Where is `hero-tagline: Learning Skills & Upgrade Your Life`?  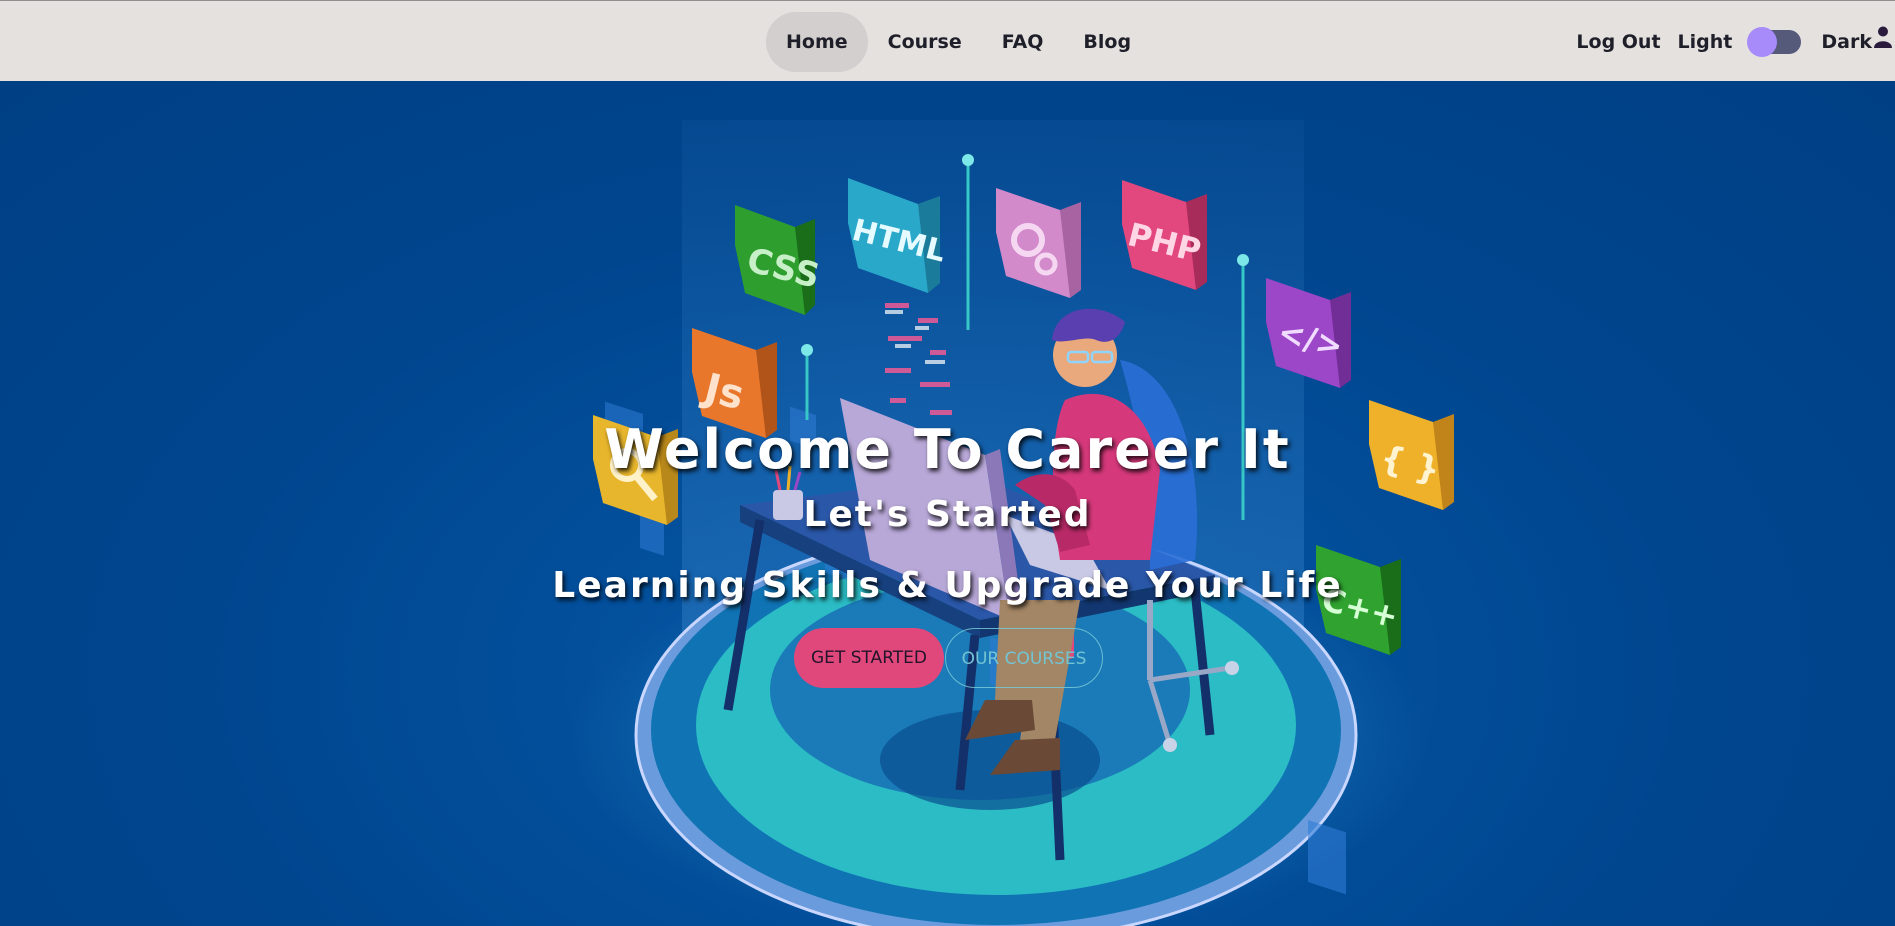 hero-tagline: Learning Skills & Upgrade Your Life is located at coordinates (947, 585).